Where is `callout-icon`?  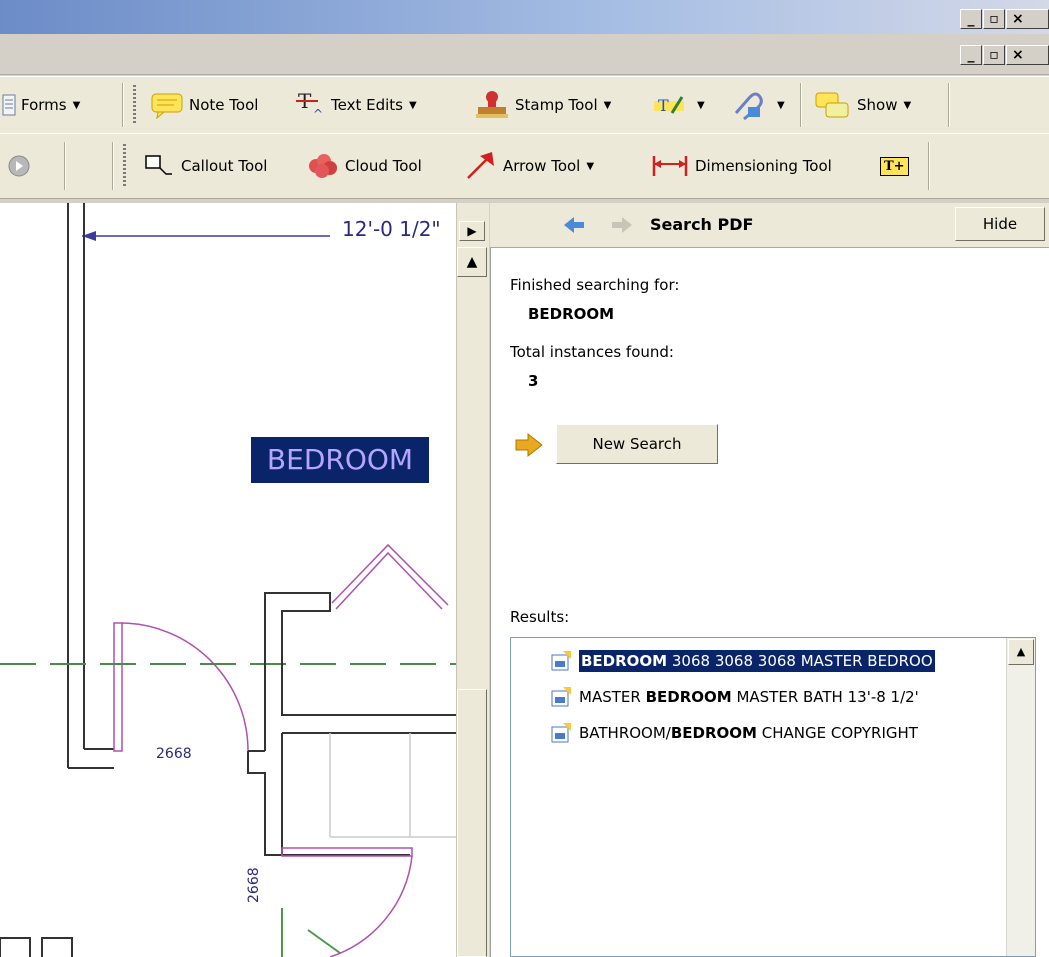
callout-icon is located at coordinates (158, 165).